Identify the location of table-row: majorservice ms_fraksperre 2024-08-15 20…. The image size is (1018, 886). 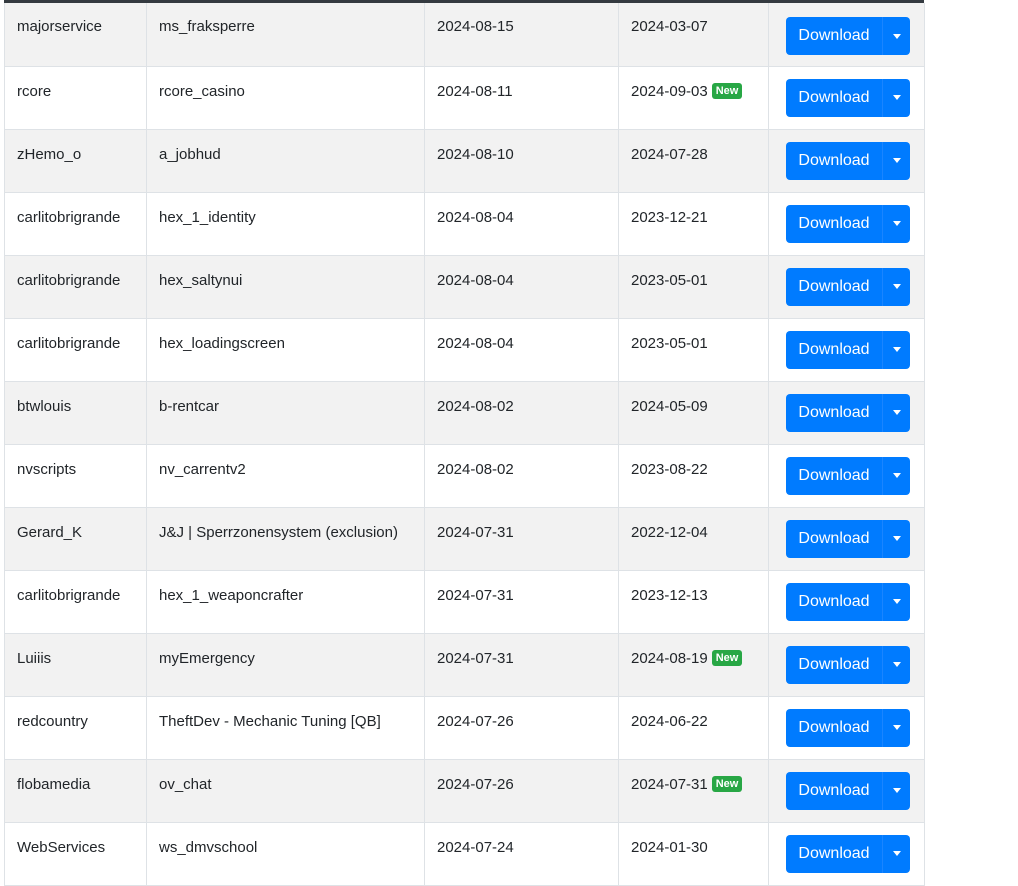
(464, 35).